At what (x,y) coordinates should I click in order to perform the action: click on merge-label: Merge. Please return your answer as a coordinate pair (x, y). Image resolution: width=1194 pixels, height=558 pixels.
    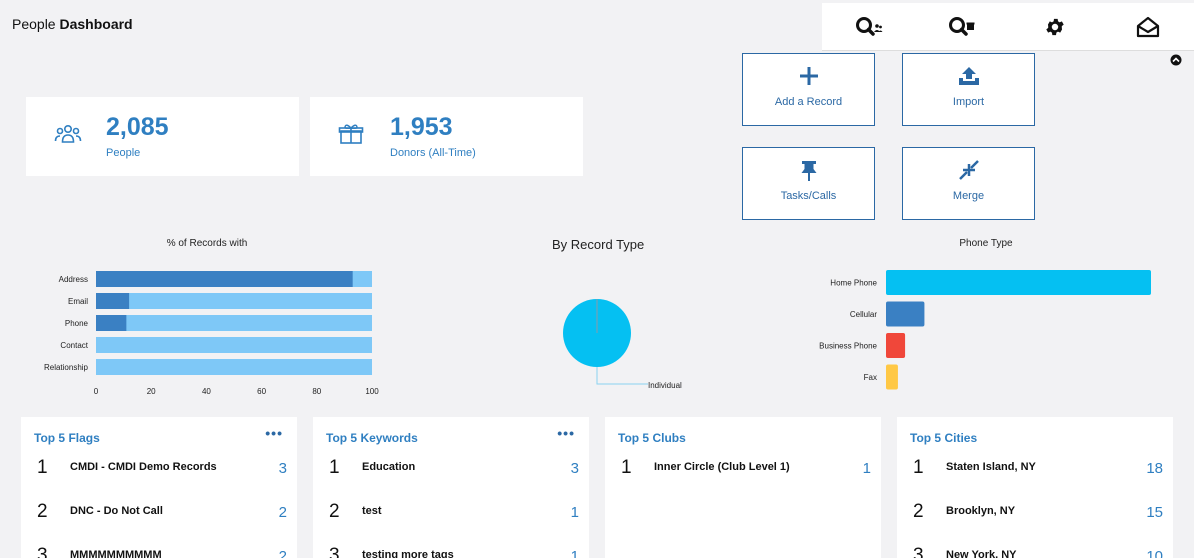
    Looking at the image, I should click on (968, 196).